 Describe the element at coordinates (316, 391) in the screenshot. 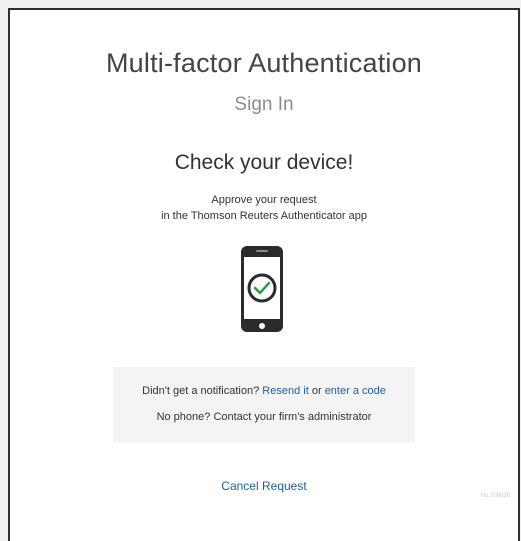

I see `or-text: or` at that location.